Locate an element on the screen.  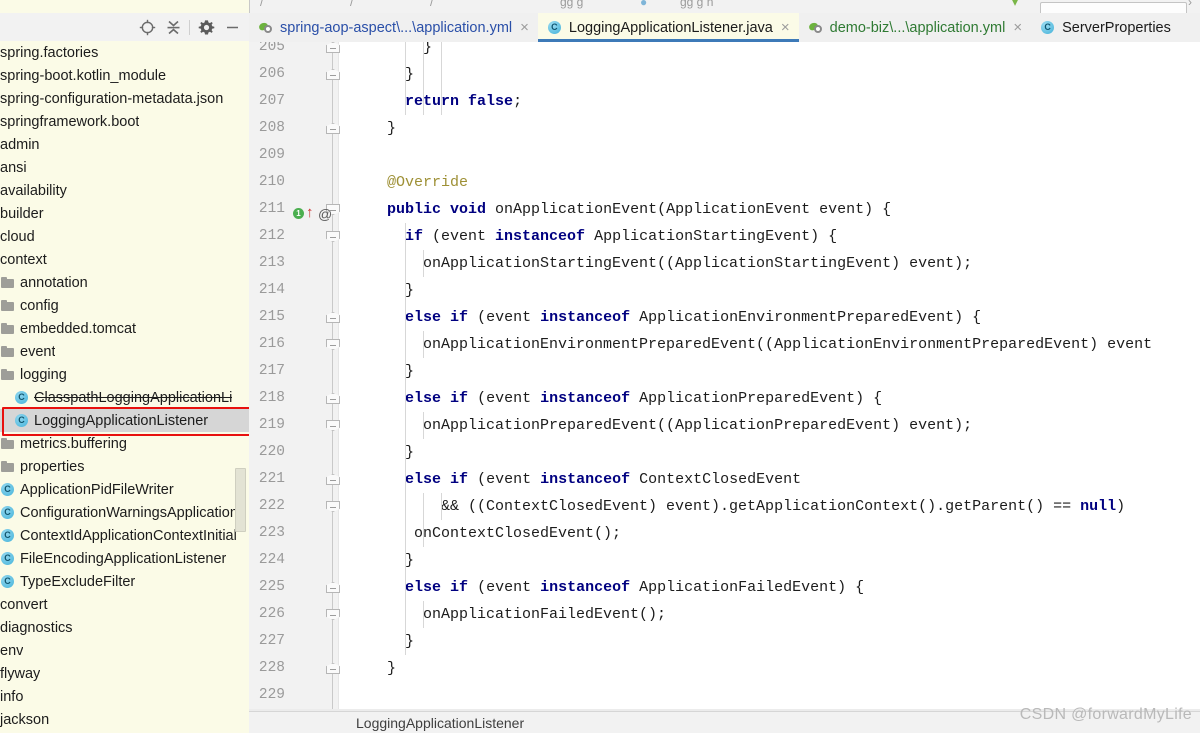
tree-item-label: context is located at coordinates (23, 259).